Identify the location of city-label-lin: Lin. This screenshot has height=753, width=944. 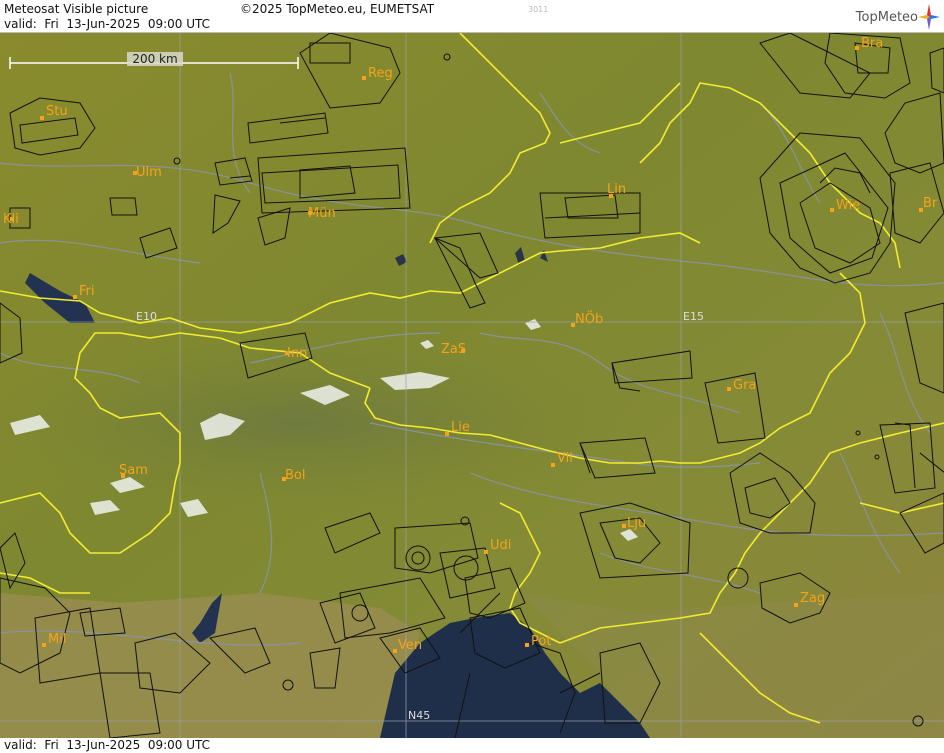
(616, 189).